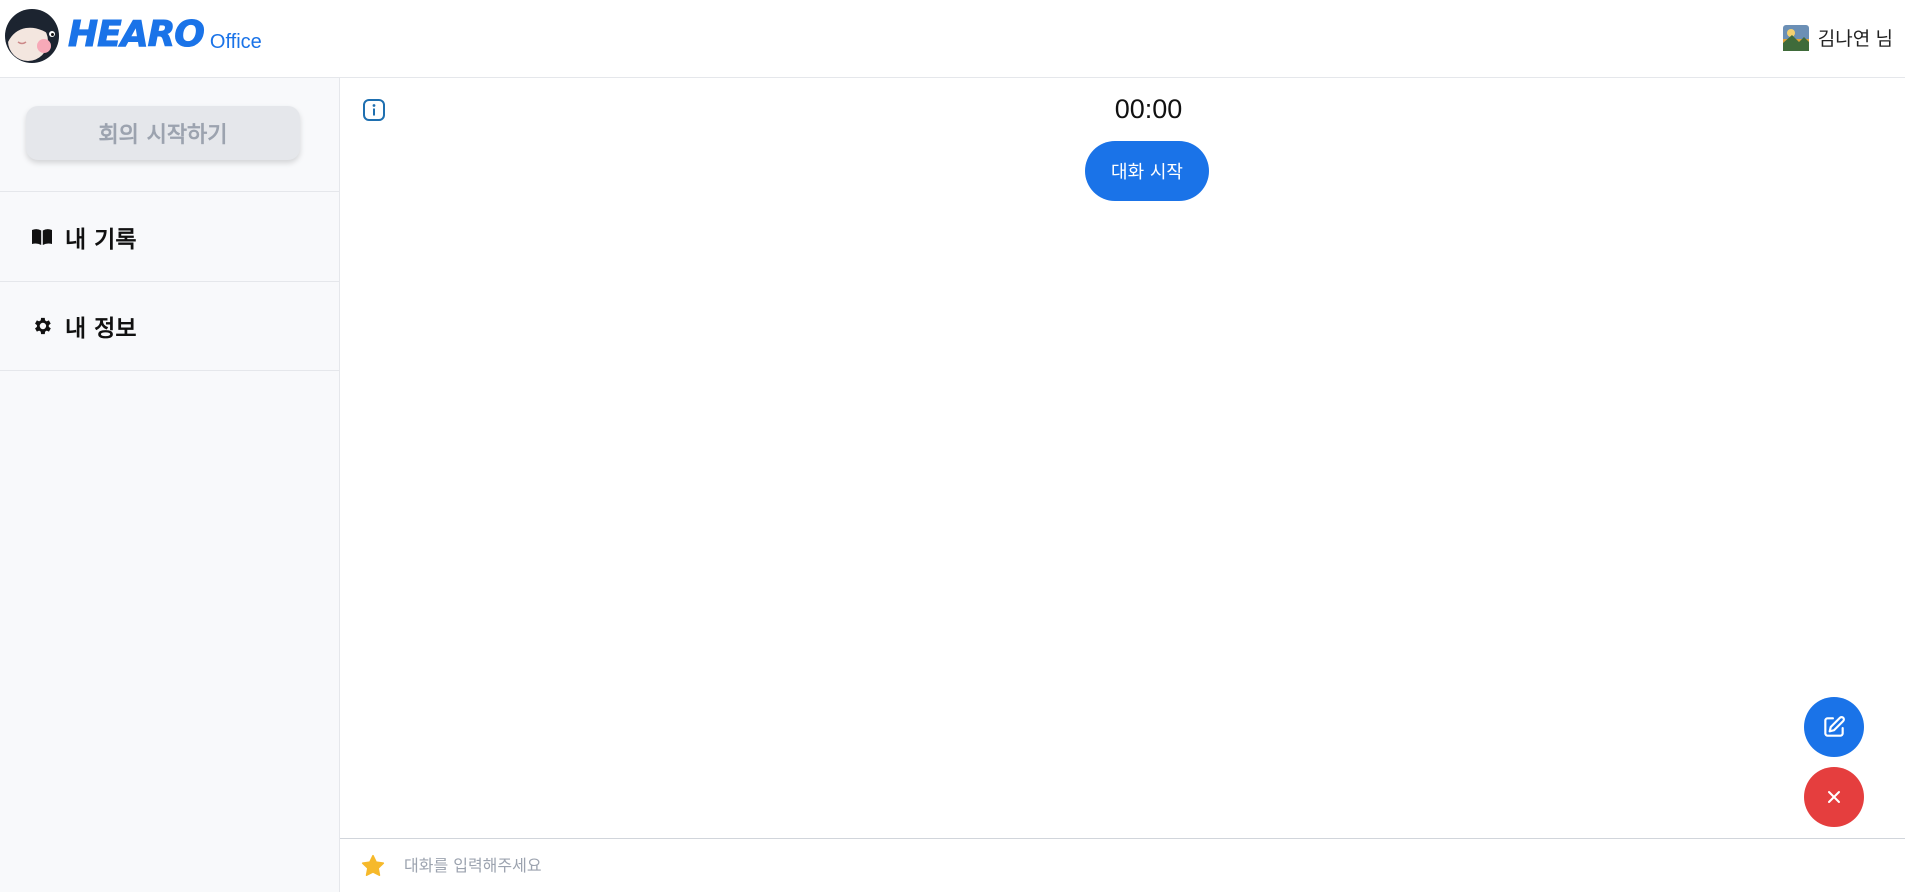 The image size is (1905, 892). Describe the element at coordinates (235, 42) in the screenshot. I see `logo-subtitle: Office` at that location.